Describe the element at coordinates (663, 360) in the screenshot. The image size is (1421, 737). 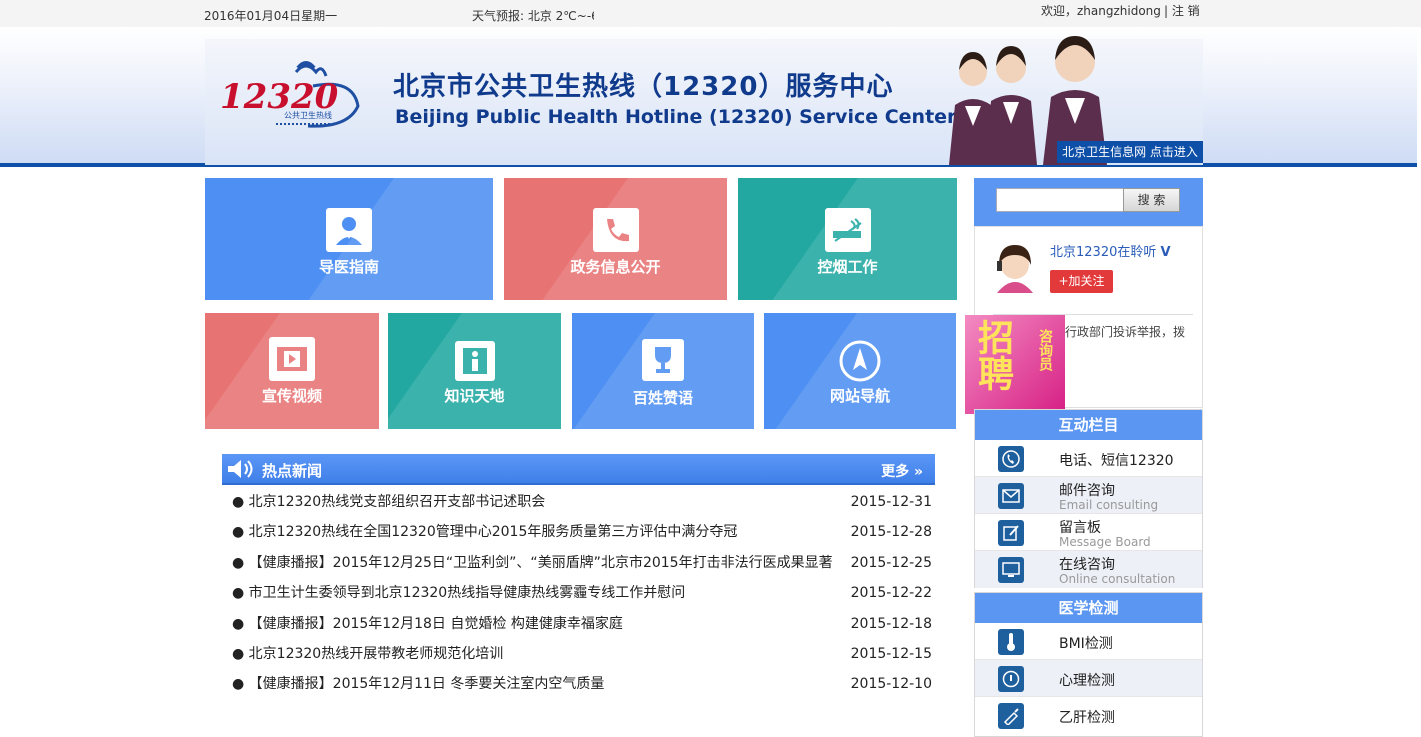
I see `trophy-icon` at that location.